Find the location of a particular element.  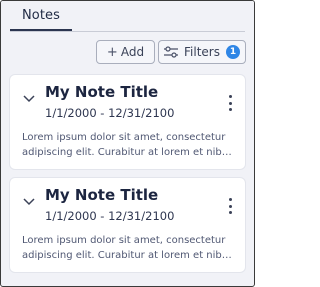

filters-button-label: Filters is located at coordinates (202, 52).